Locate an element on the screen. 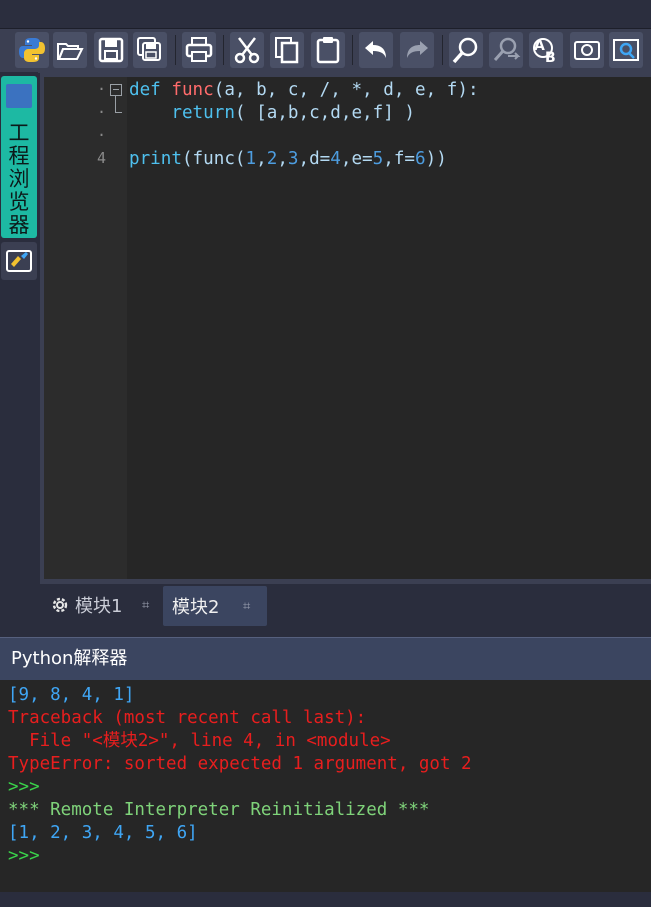 The width and height of the screenshot is (651, 907). code-line-1: def func(a, b, c, /, *, d, e, f): is located at coordinates (304, 90).